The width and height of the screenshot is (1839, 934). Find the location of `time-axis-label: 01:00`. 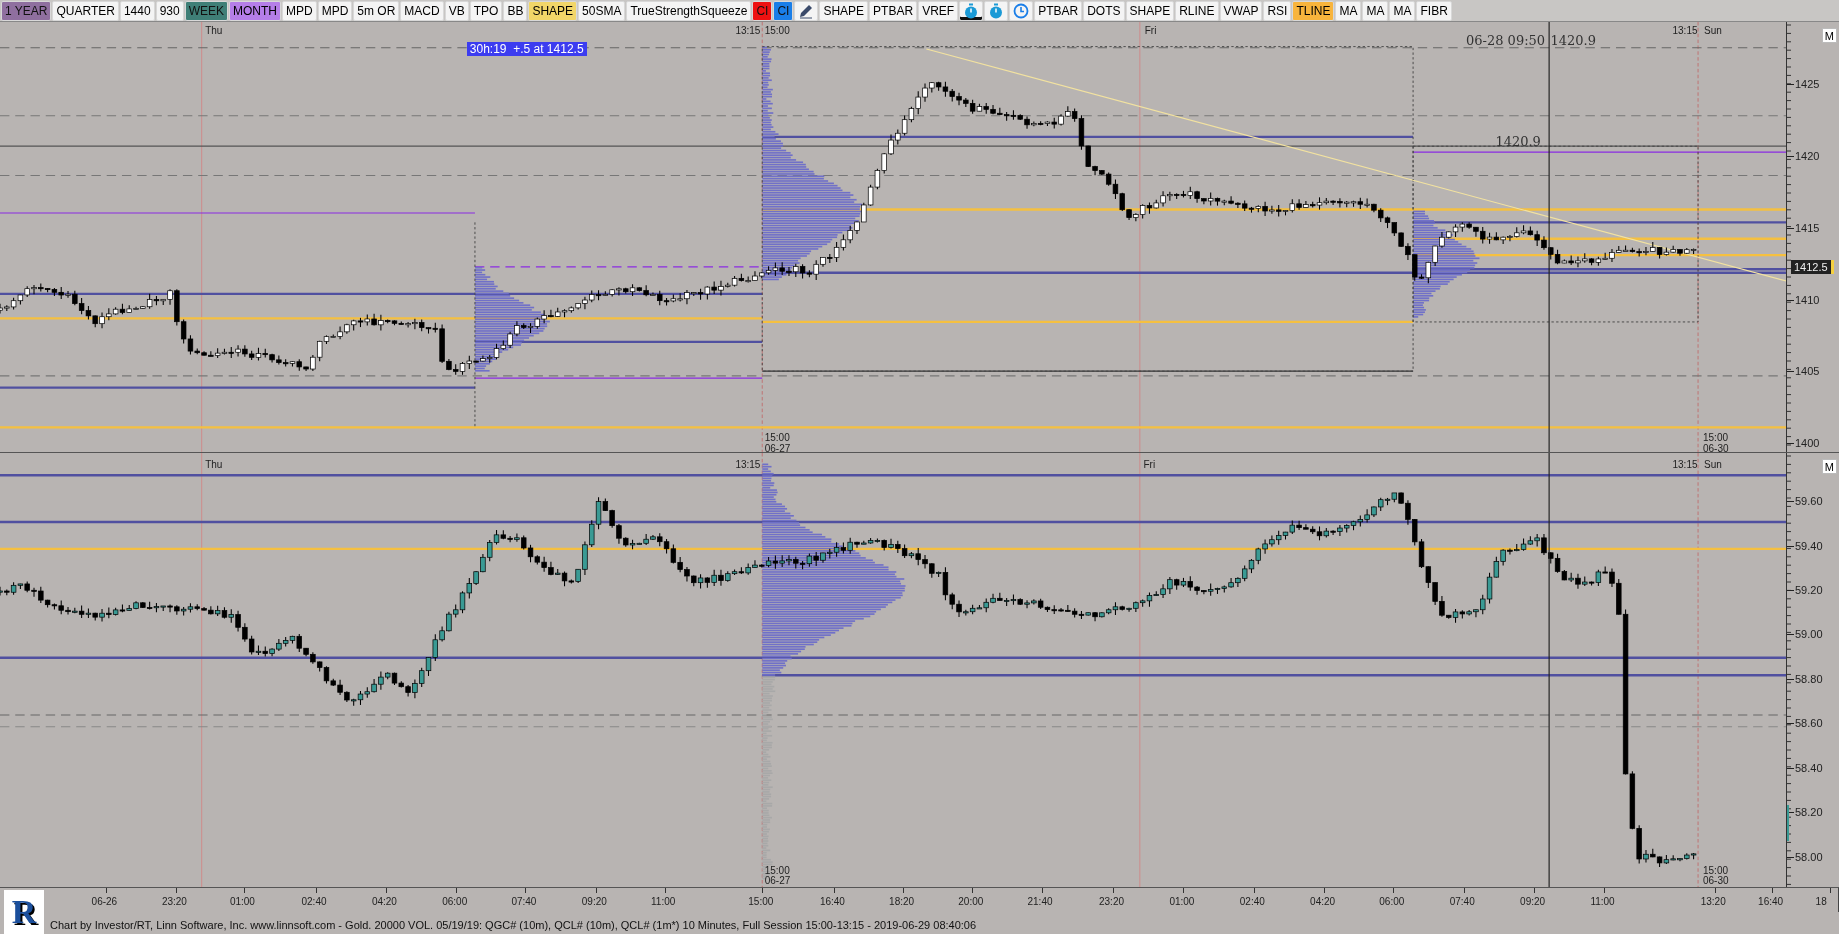

time-axis-label: 01:00 is located at coordinates (242, 901).